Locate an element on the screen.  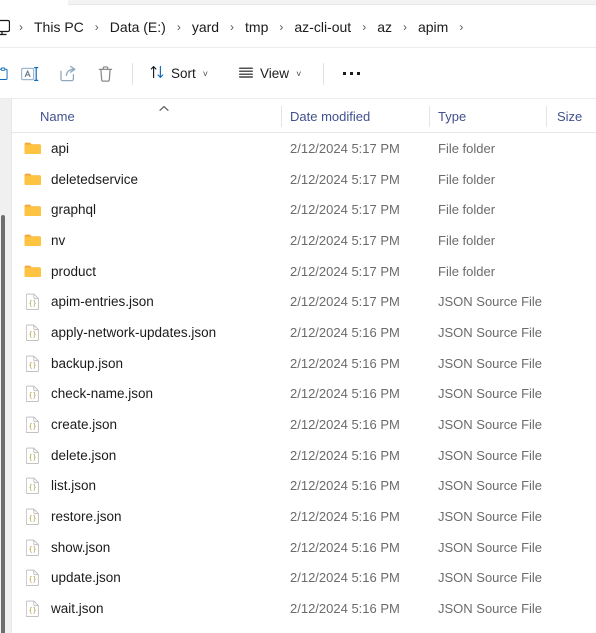
cell-name: api is located at coordinates (46, 148).